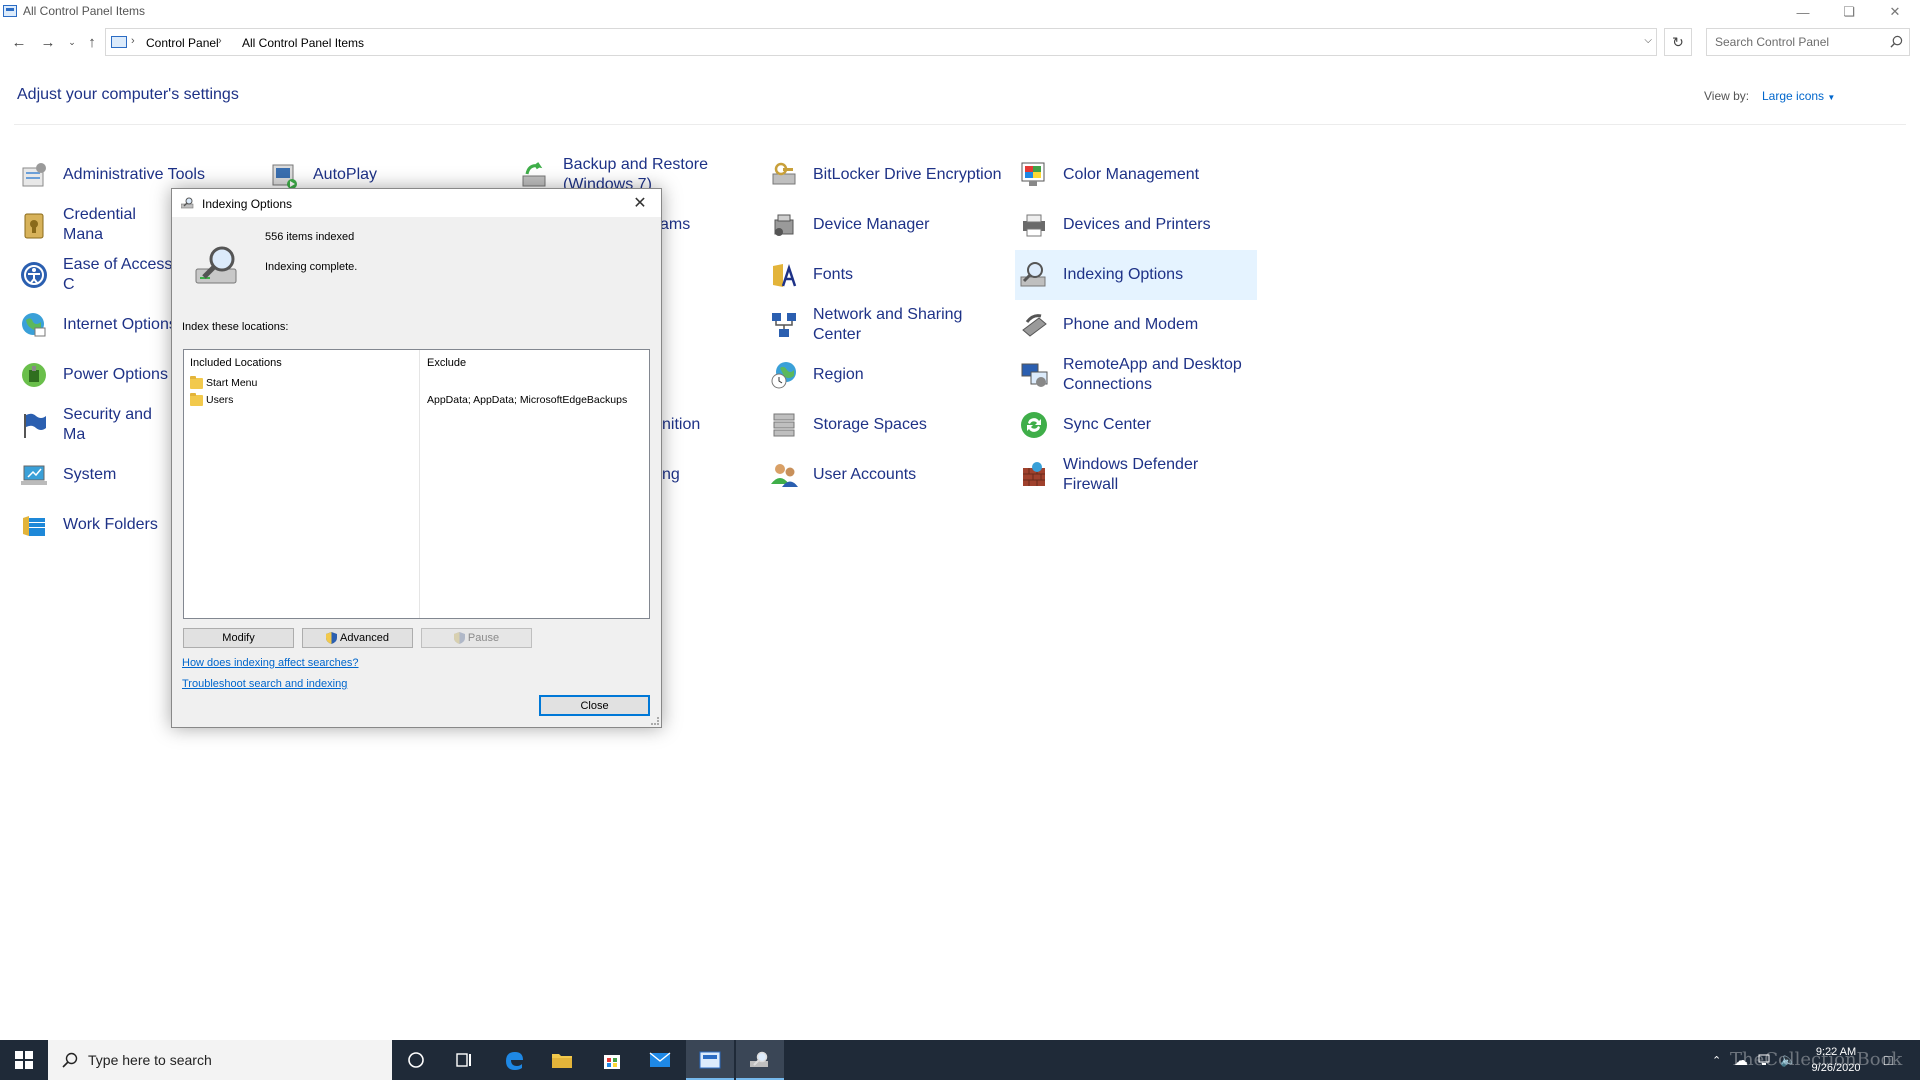 Image resolution: width=1920 pixels, height=1080 pixels. Describe the element at coordinates (1836, 1060) in the screenshot. I see `taskbar-clock: 9:22 AM 9/26/2020` at that location.